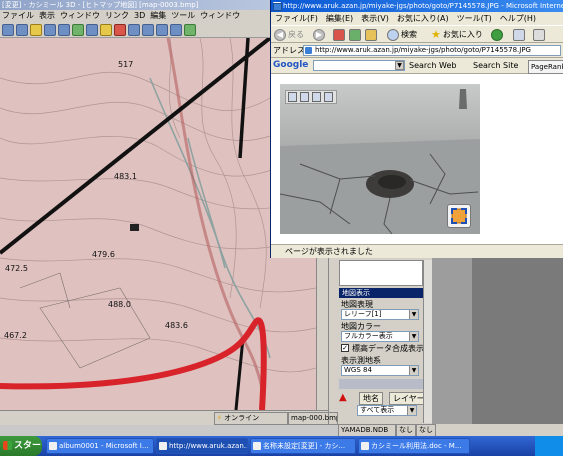 The image size is (563, 456). What do you see at coordinates (380, 370) in the screenshot?
I see `datum-select: WGS 84 ▼` at bounding box center [380, 370].